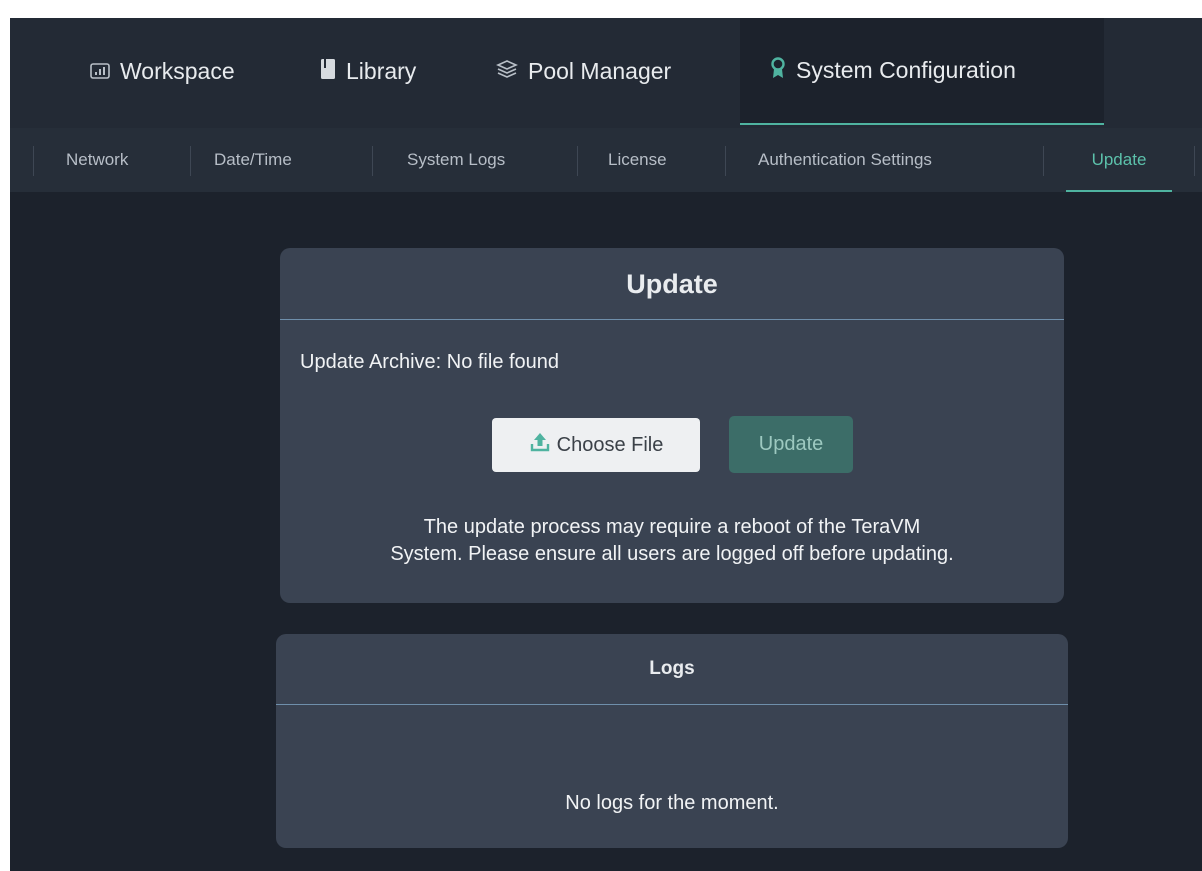  I want to click on tab-system-logs: System Logs, so click(456, 160).